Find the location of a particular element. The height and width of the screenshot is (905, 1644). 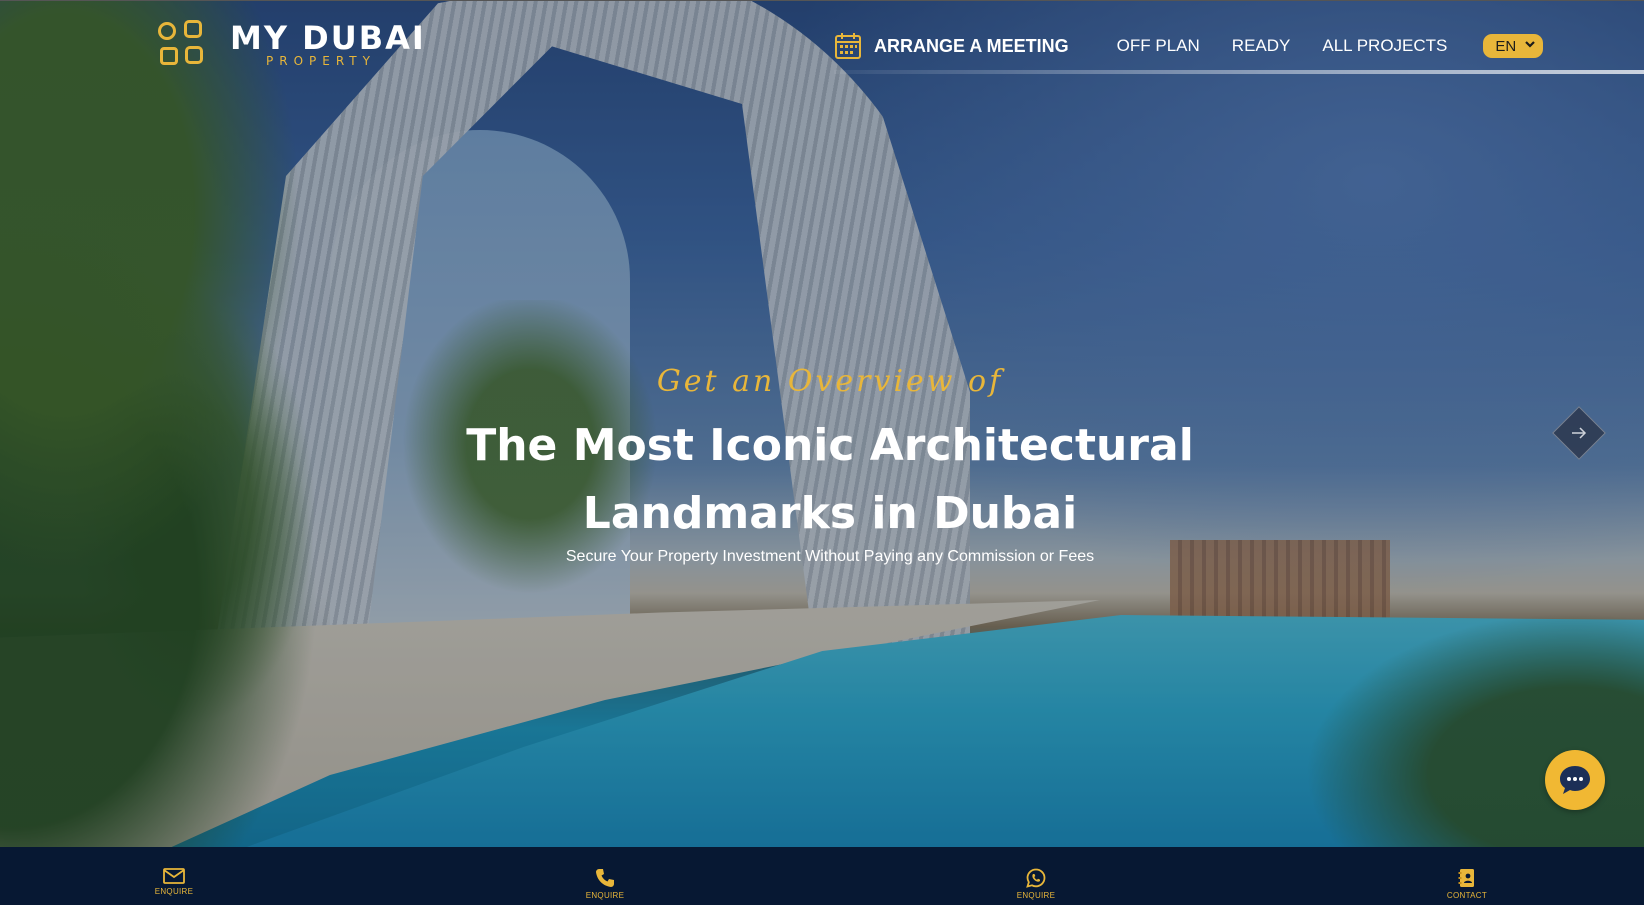

bottom-enquire-email: ENQUIRE is located at coordinates (174, 882).